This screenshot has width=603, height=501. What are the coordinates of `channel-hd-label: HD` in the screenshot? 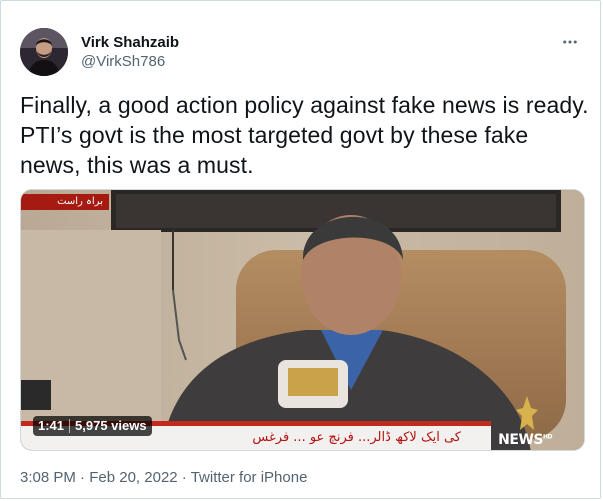 It's located at (547, 437).